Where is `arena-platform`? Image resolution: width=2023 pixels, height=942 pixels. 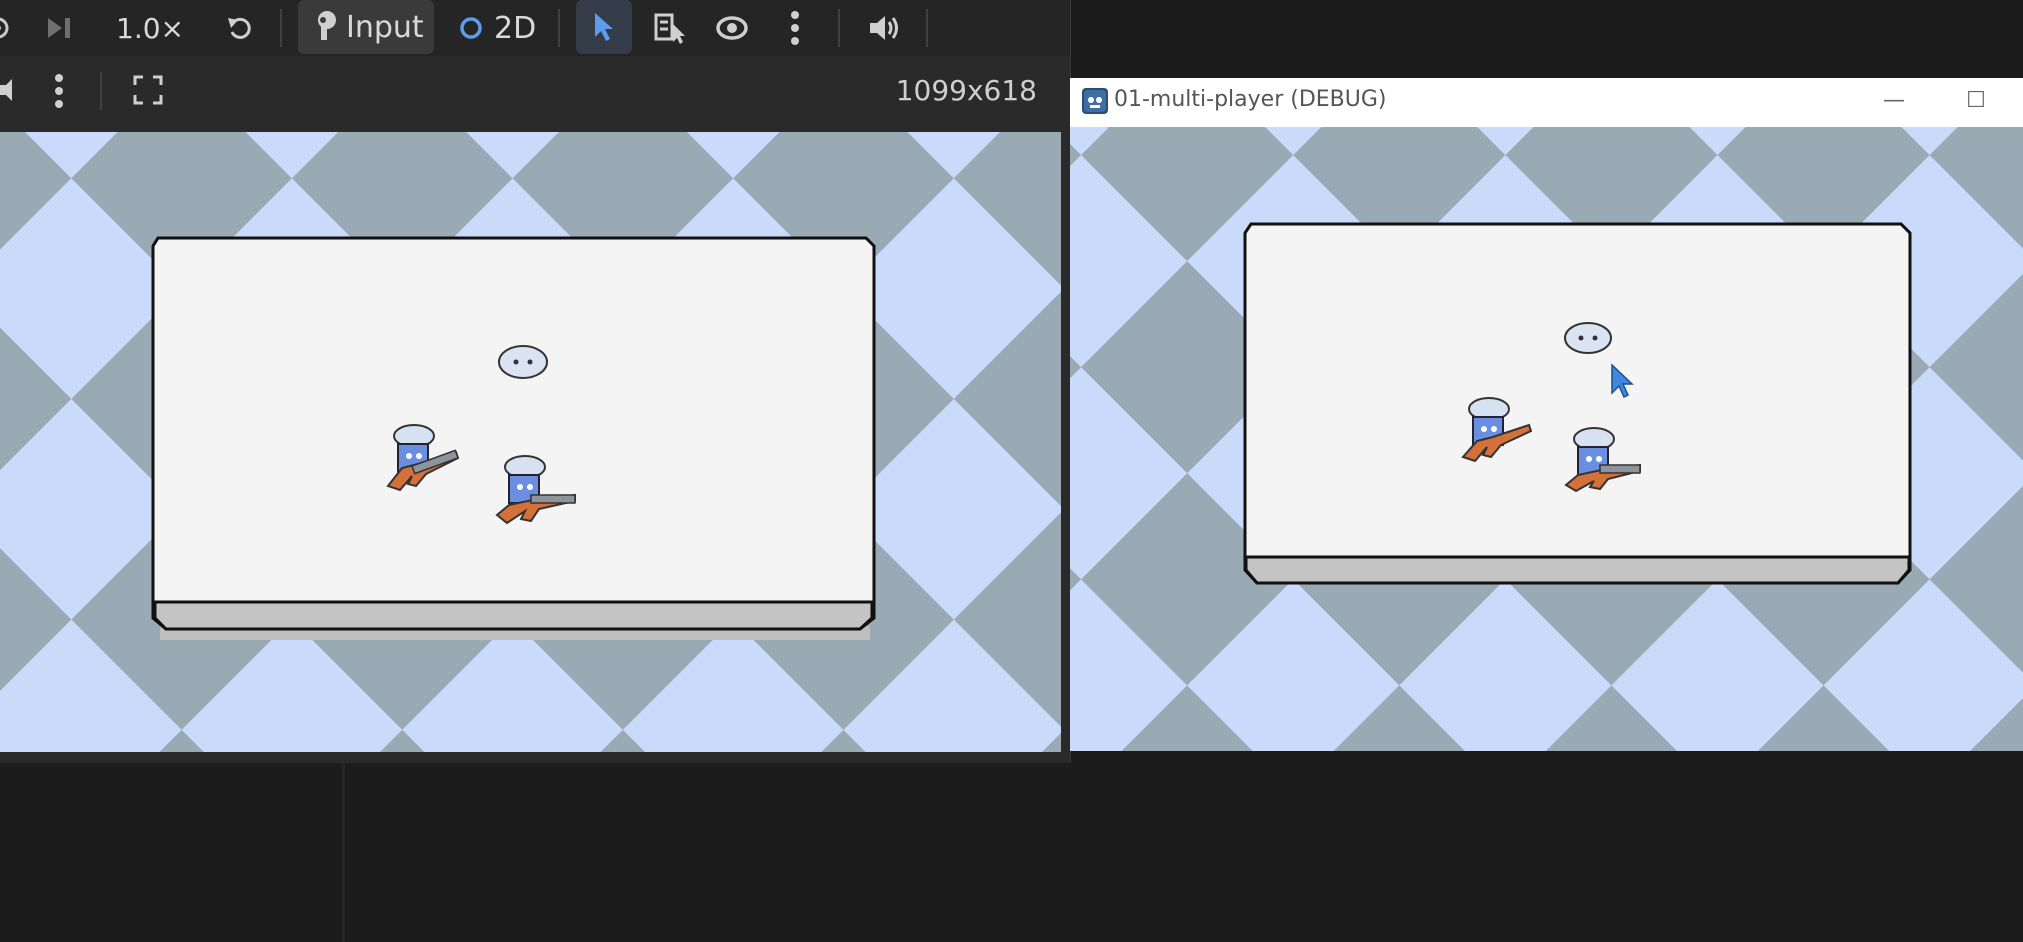
arena-platform is located at coordinates (1577, 403).